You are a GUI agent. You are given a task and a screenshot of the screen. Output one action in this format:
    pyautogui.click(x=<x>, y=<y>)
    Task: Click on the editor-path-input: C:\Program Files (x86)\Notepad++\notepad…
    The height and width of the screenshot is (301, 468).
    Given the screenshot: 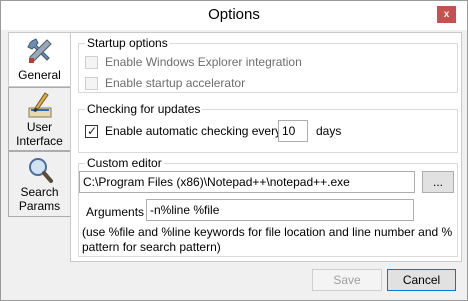 What is the action you would take?
    pyautogui.click(x=247, y=182)
    